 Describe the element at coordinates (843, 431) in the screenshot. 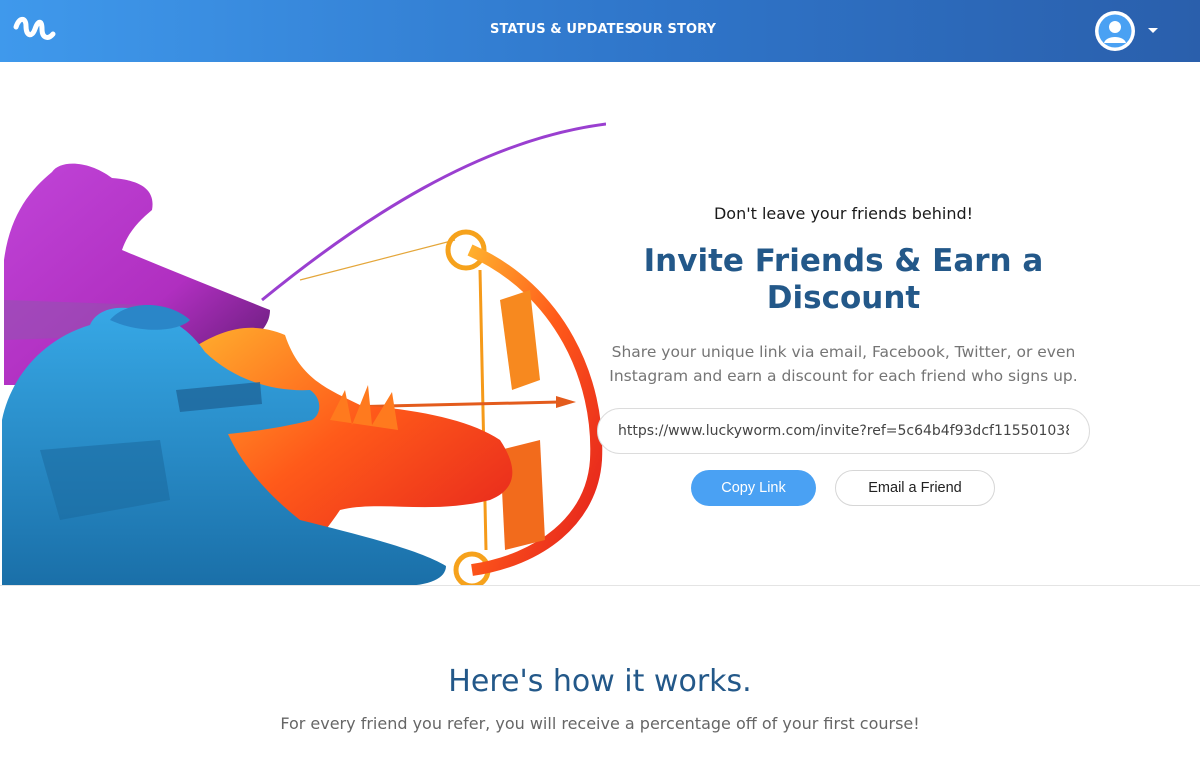

I see `invite-link-field` at that location.